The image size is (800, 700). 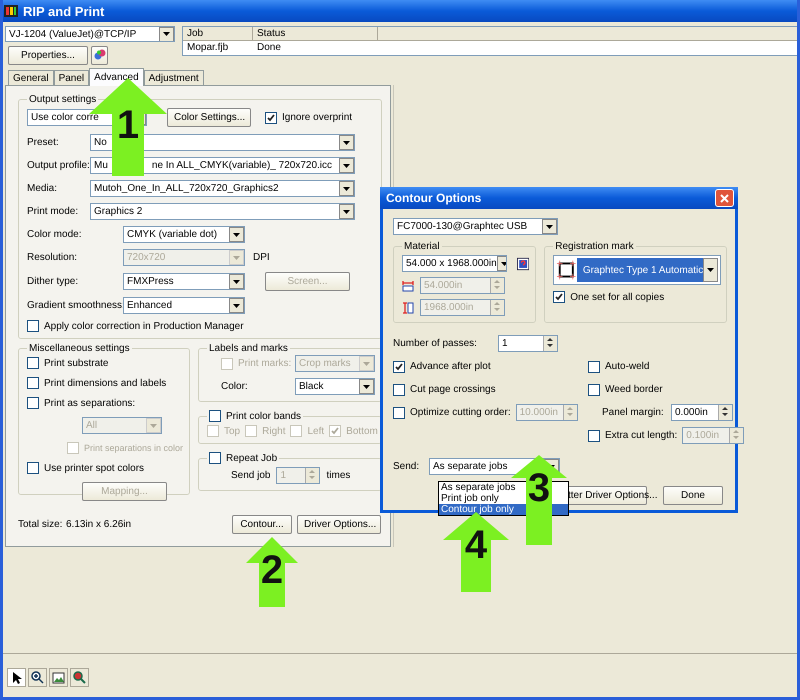 What do you see at coordinates (116, 77) in the screenshot?
I see `tab: Advanced` at bounding box center [116, 77].